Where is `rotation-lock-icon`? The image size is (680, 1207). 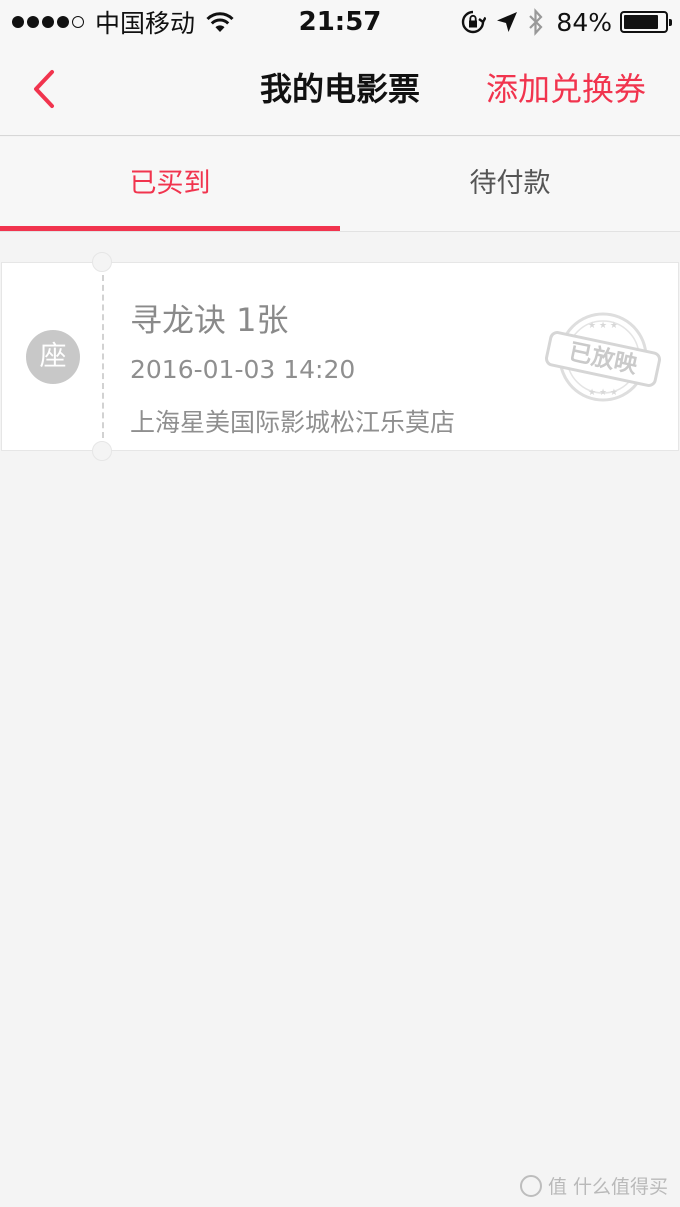
rotation-lock-icon is located at coordinates (474, 22).